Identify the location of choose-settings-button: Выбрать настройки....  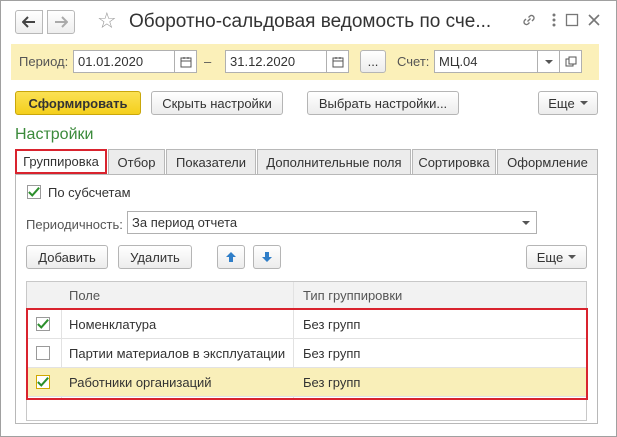
(383, 103).